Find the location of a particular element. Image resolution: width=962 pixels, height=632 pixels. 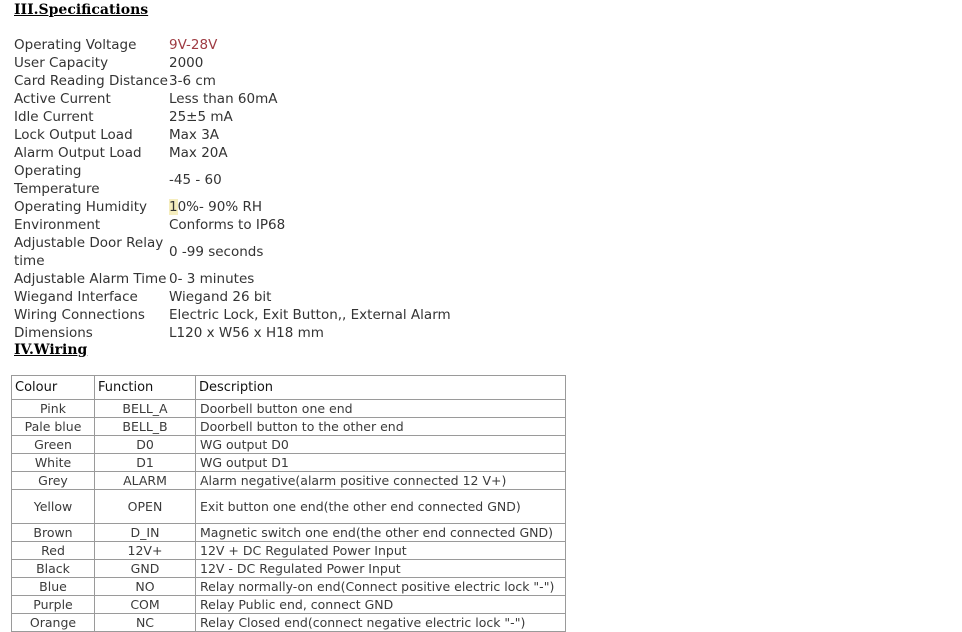

table-row: Pink BELL_A Doorbell button one end is located at coordinates (288, 408).